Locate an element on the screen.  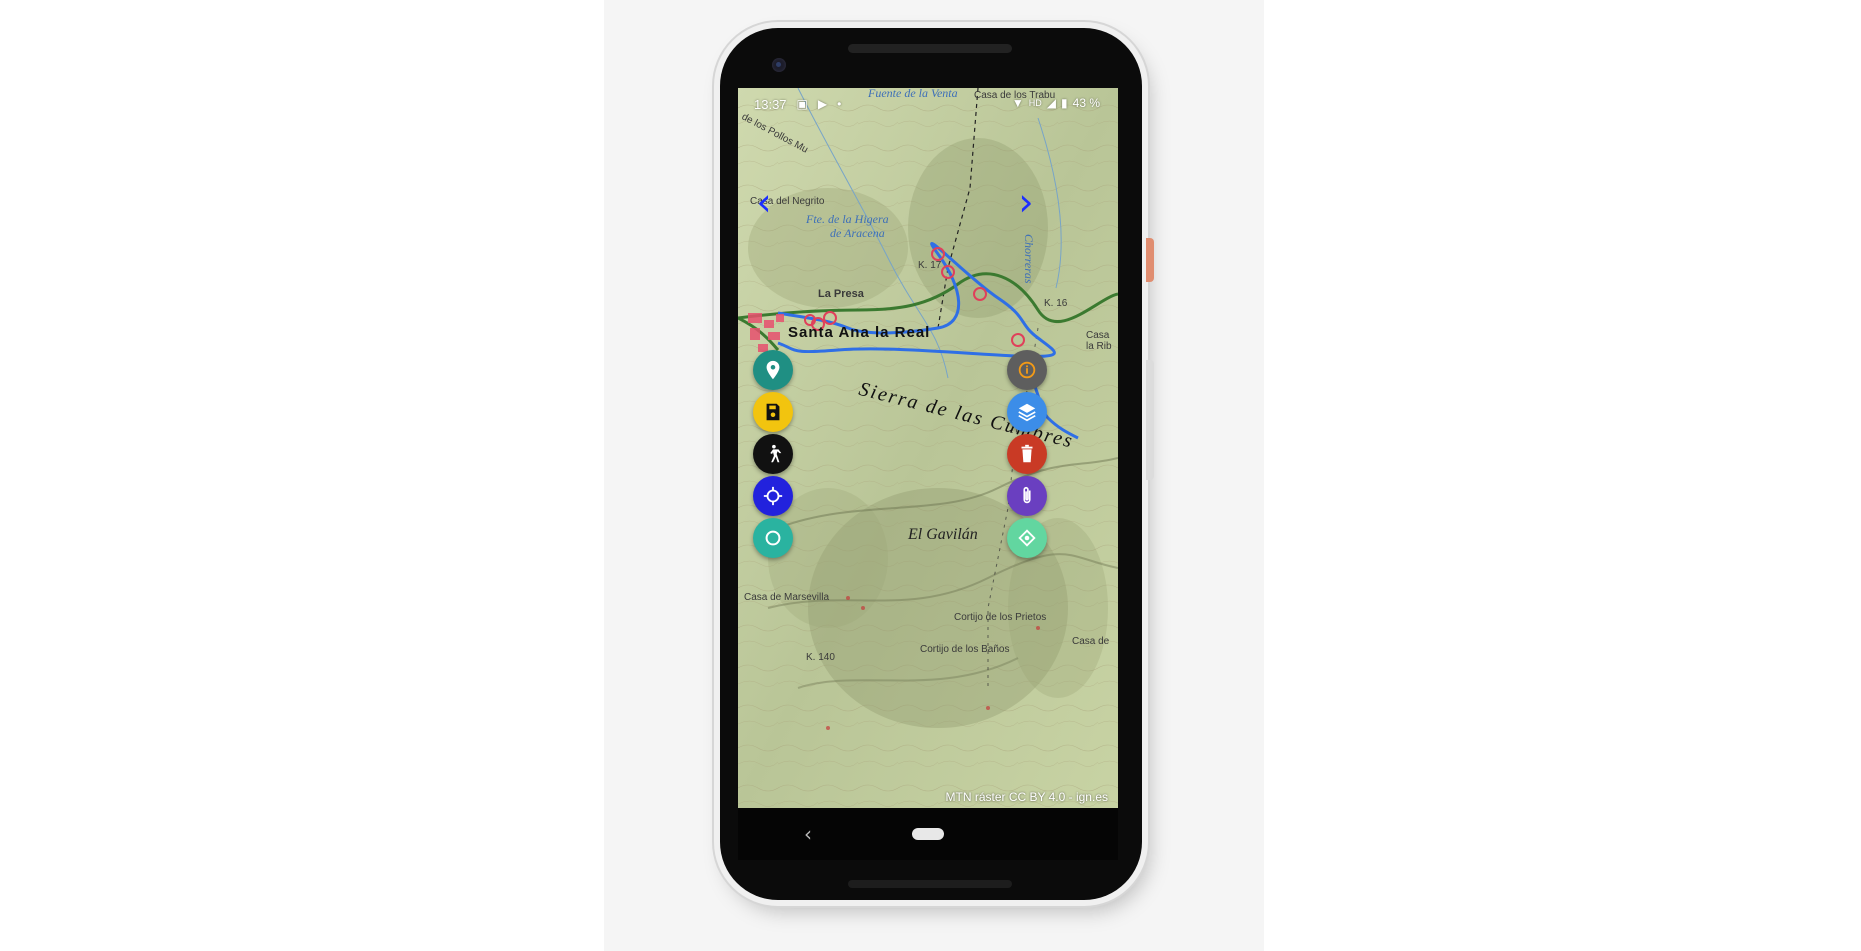
info-icon is located at coordinates (1027, 370).